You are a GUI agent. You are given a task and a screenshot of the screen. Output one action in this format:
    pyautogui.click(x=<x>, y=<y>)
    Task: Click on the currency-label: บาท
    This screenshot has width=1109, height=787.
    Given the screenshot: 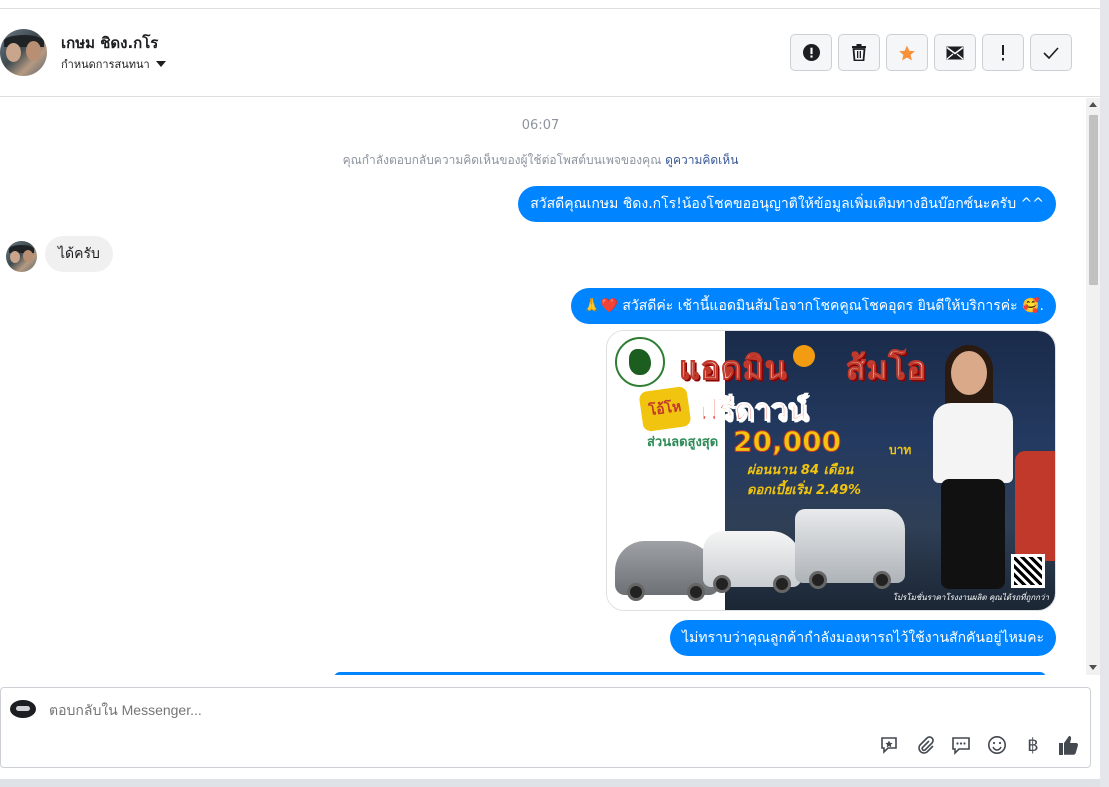 What is the action you would take?
    pyautogui.click(x=900, y=450)
    